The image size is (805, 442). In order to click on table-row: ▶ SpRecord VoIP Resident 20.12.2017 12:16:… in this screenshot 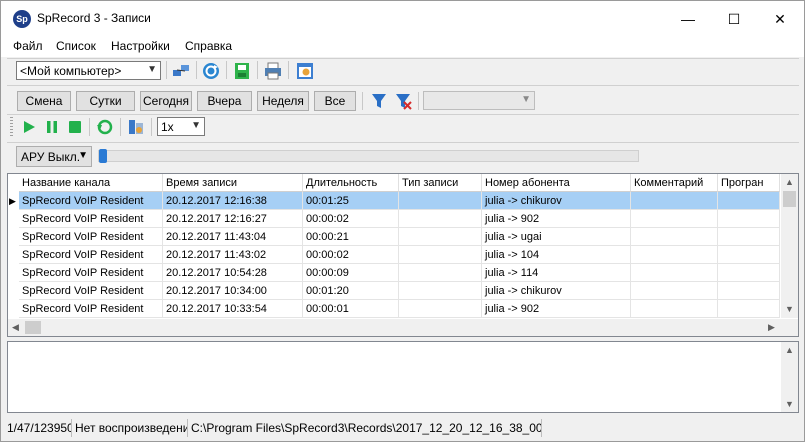, I will do `click(394, 201)`.